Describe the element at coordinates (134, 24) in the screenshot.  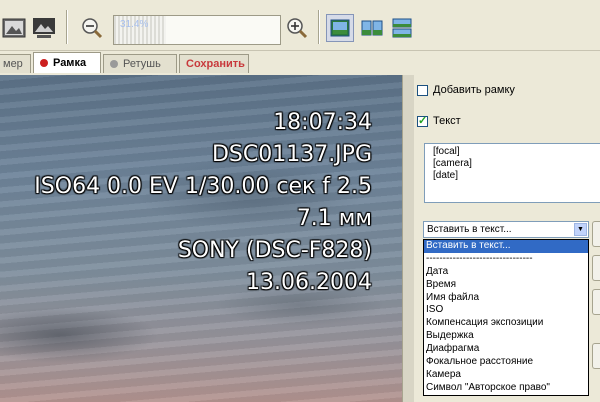
I see `zoom-value: 31.4%` at that location.